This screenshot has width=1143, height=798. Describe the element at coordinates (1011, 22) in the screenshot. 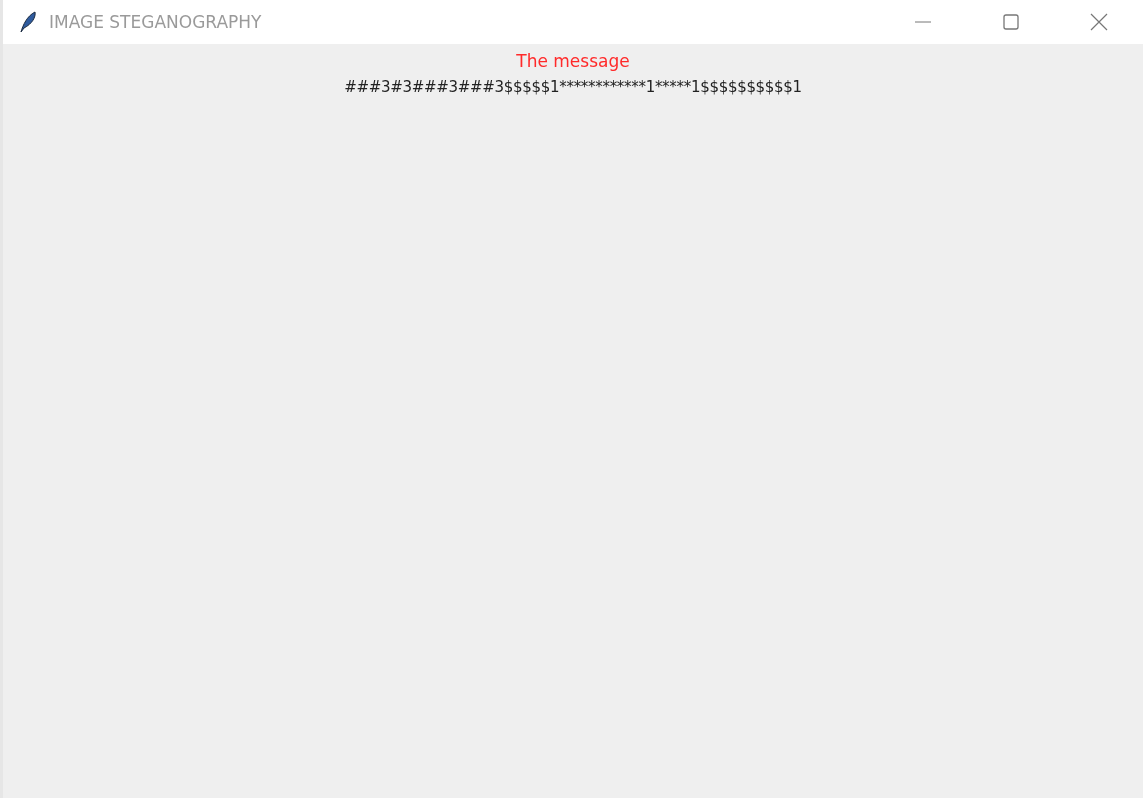

I see `maximize-icon` at that location.